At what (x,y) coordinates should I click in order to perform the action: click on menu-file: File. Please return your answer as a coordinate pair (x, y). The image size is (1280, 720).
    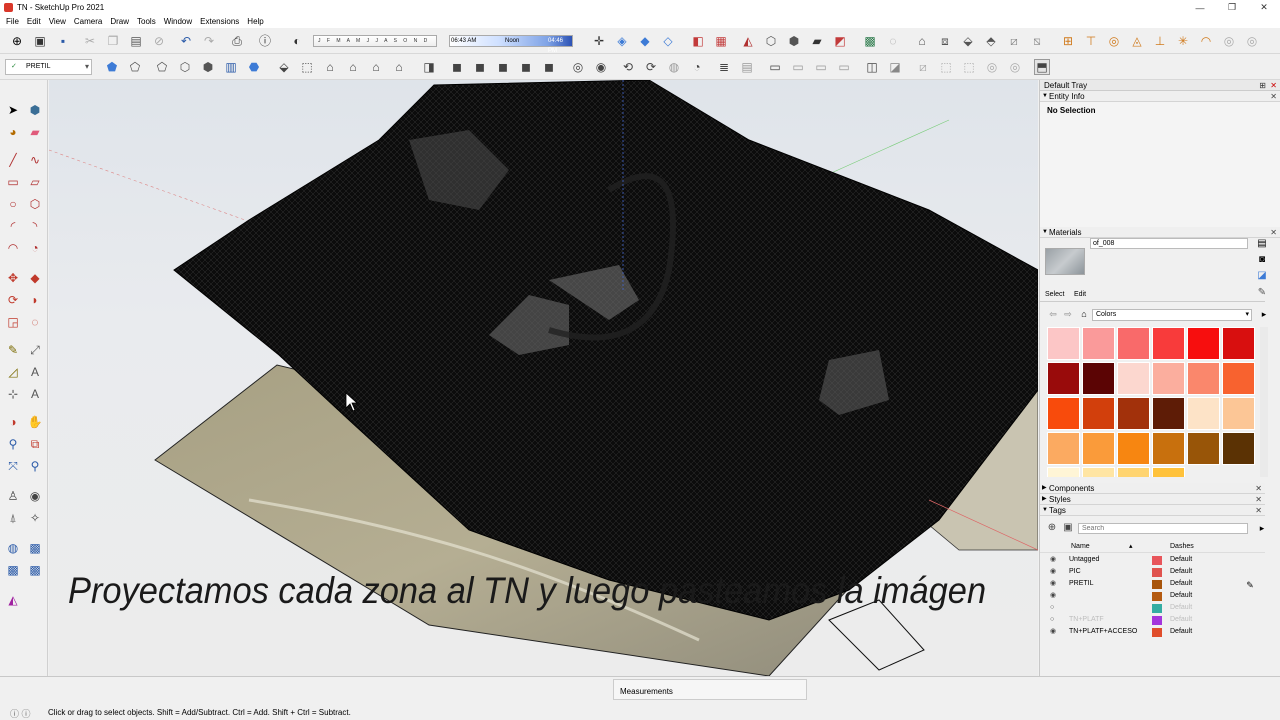
    Looking at the image, I should click on (12, 21).